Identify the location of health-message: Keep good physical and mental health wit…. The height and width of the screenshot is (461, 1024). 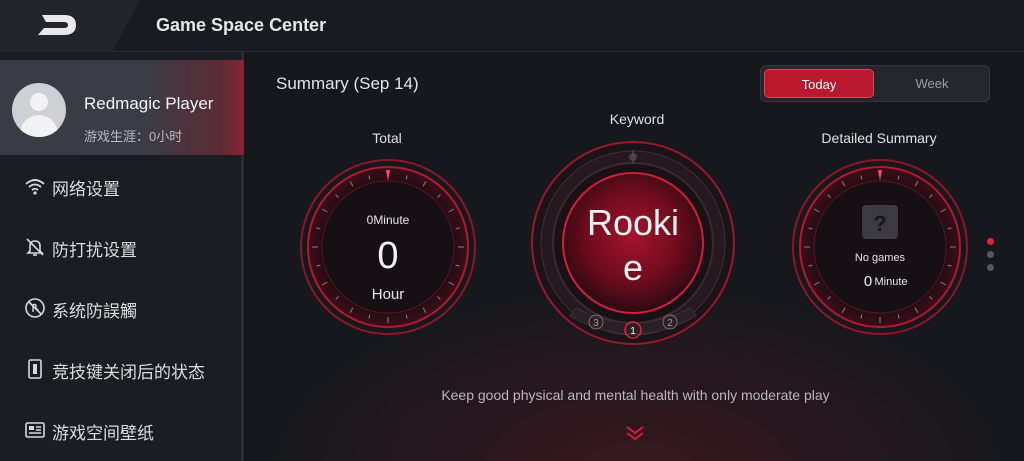
(635, 395).